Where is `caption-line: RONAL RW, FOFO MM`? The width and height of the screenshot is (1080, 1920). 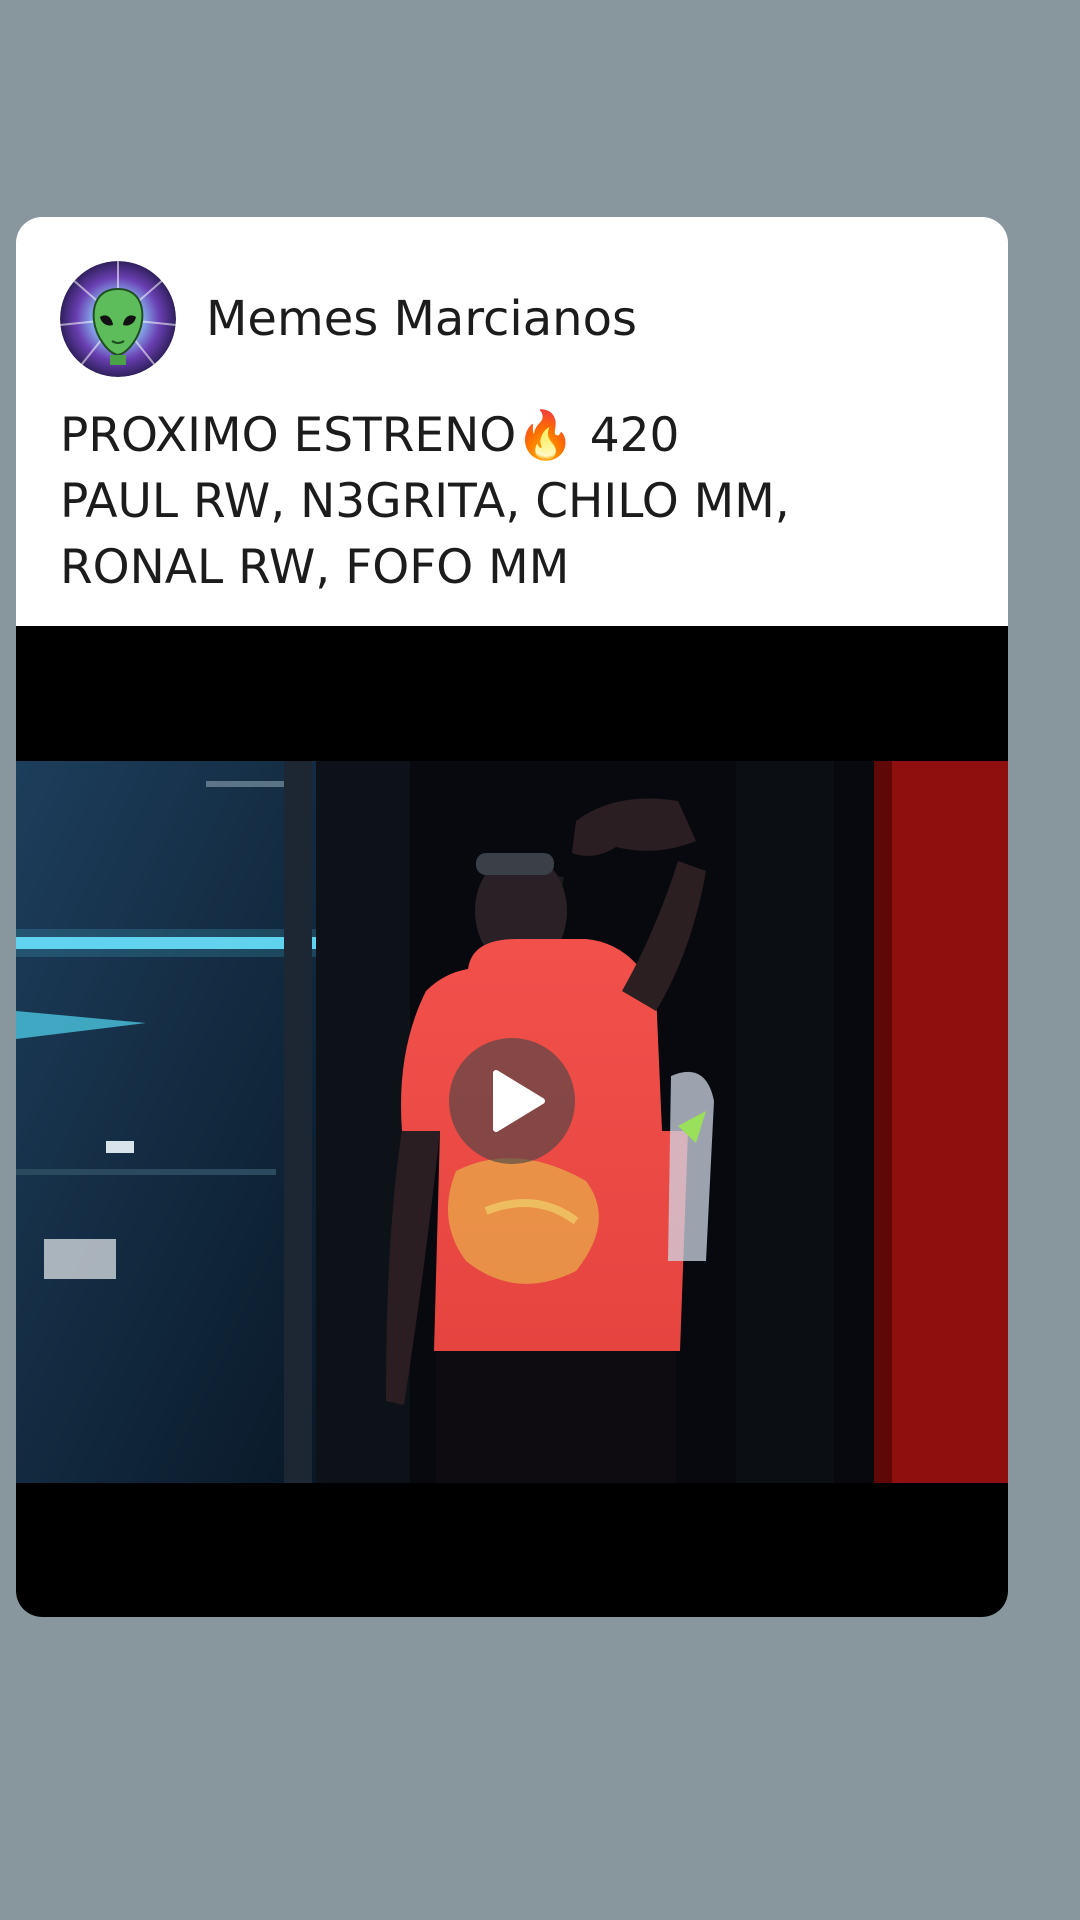 caption-line: RONAL RW, FOFO MM is located at coordinates (315, 567).